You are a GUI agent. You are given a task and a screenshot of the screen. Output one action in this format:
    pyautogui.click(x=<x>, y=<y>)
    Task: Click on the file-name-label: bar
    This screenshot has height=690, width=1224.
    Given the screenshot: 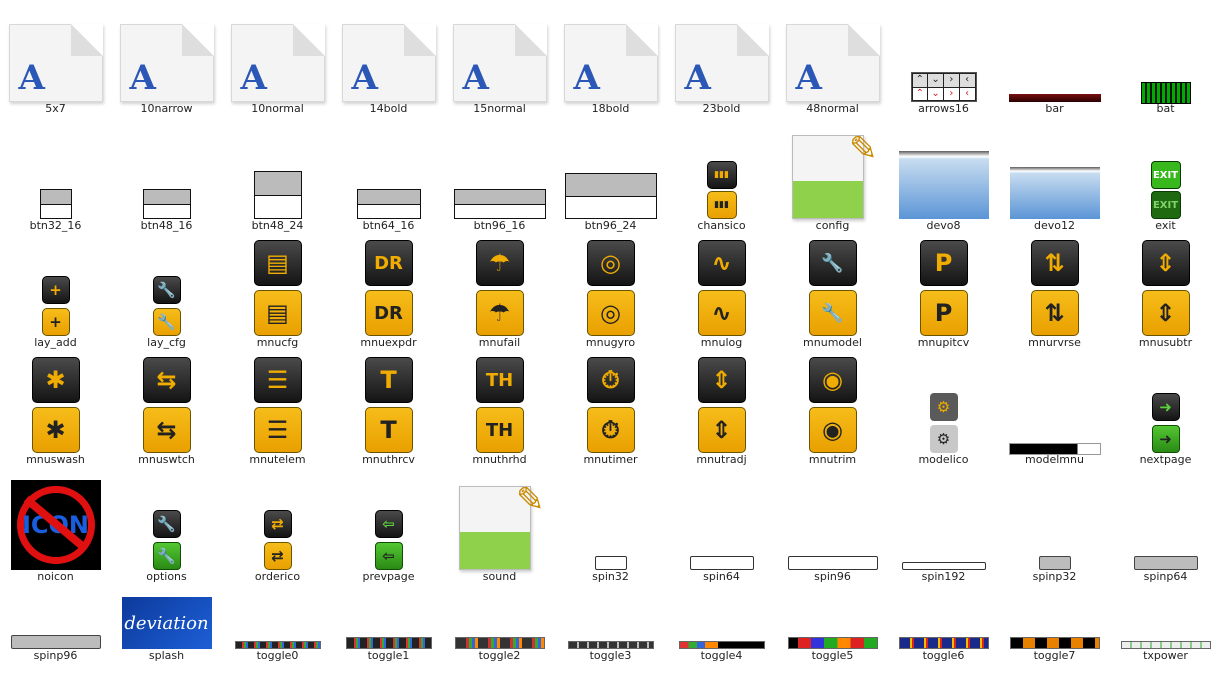 What is the action you would take?
    pyautogui.click(x=1054, y=108)
    